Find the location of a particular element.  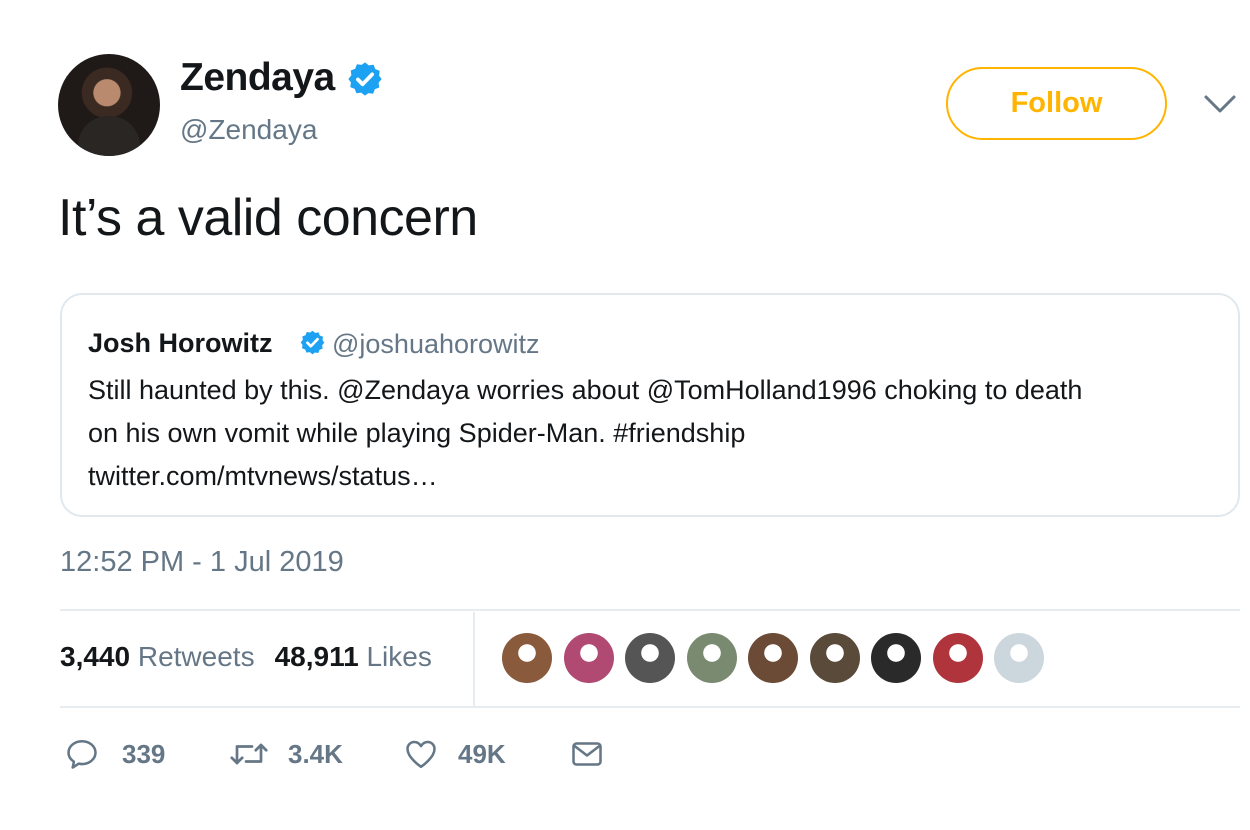

retweet-icon is located at coordinates (249, 754).